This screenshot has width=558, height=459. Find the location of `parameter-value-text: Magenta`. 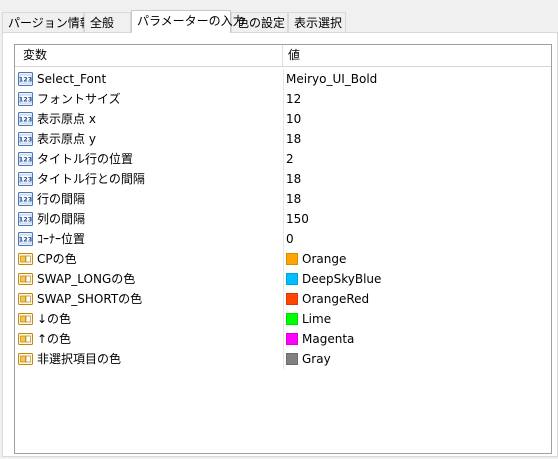

parameter-value-text: Magenta is located at coordinates (328, 339).